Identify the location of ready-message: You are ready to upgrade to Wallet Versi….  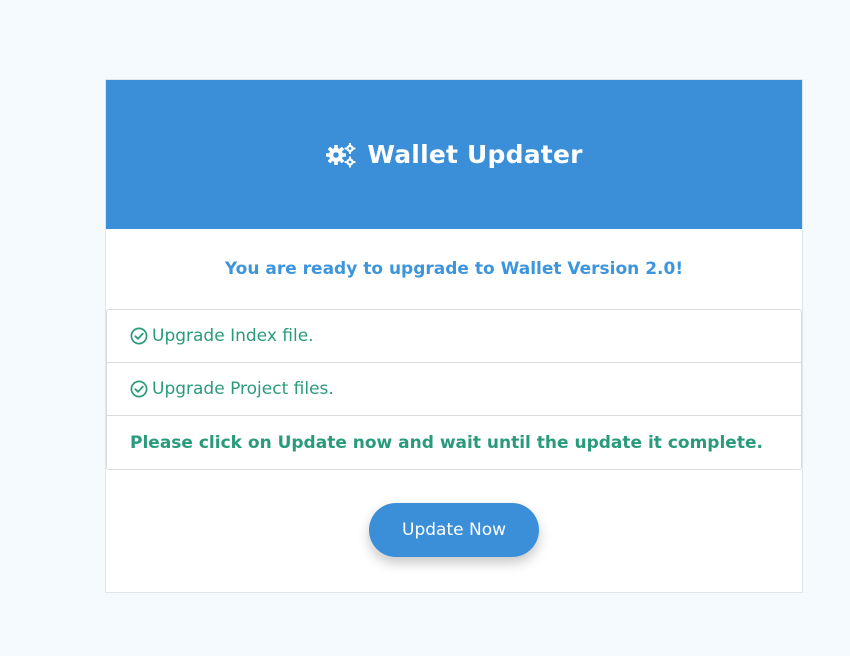
(454, 269).